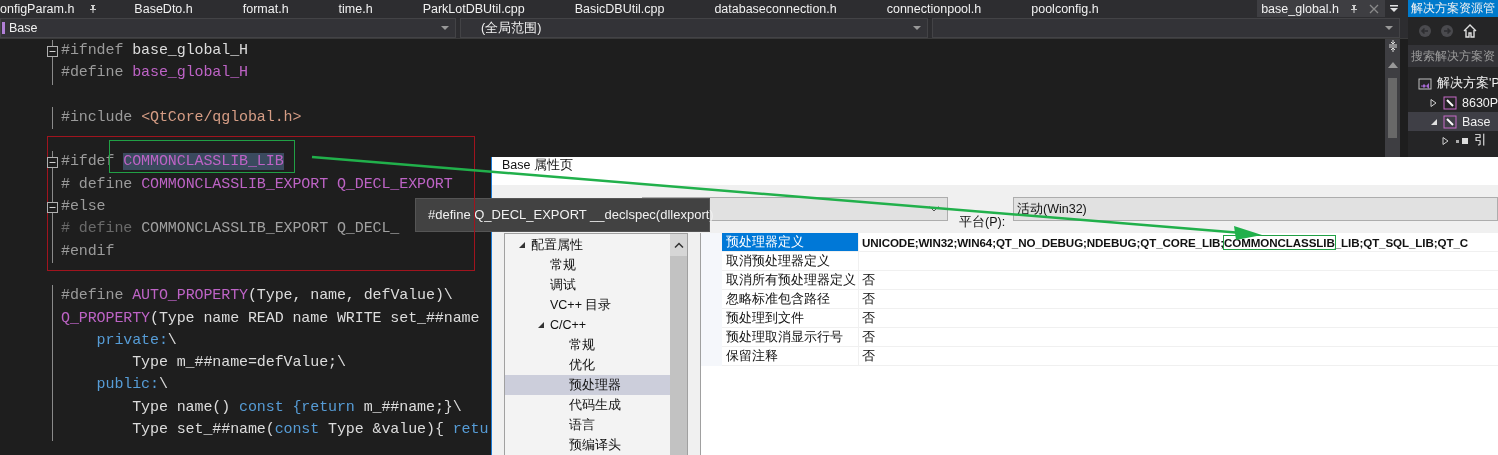  What do you see at coordinates (587, 305) in the screenshot?
I see `tree-item: VC++ 目录` at bounding box center [587, 305].